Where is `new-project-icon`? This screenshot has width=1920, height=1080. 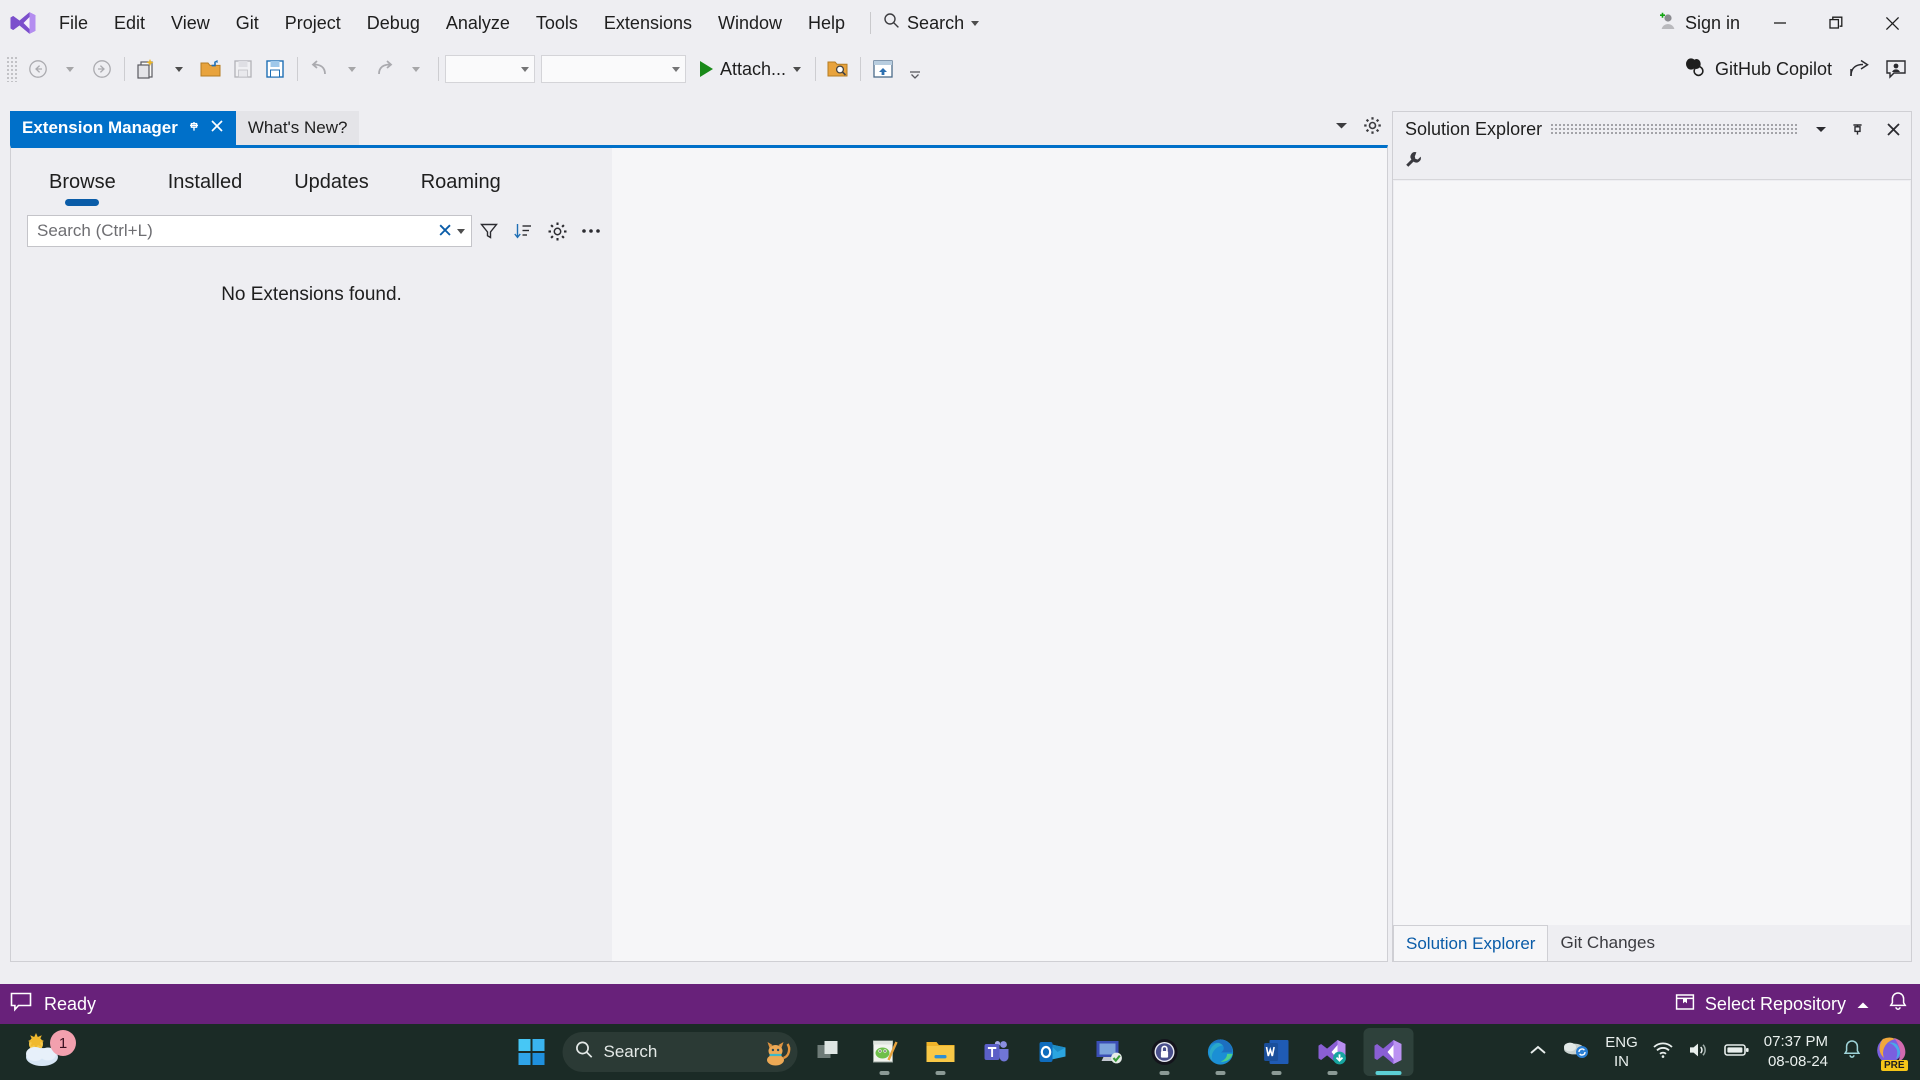 new-project-icon is located at coordinates (147, 69).